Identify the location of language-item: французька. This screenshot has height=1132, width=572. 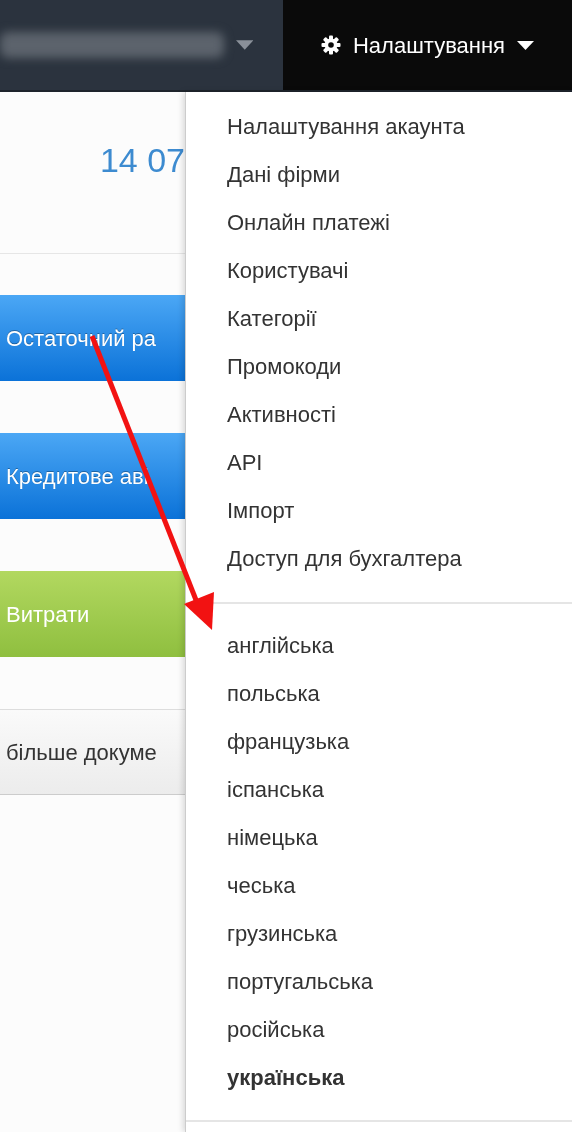
(379, 742).